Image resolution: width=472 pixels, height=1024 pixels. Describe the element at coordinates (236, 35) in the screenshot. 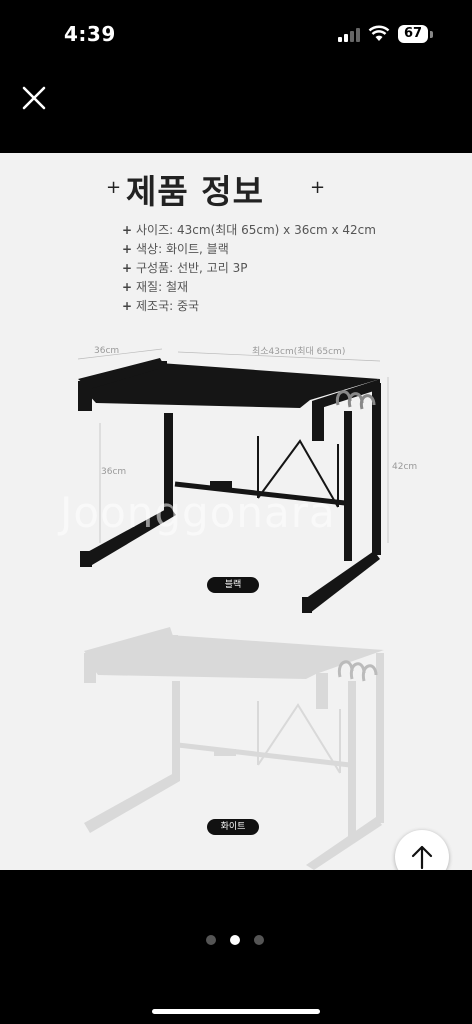

I see `status-bar: 4:39 67` at that location.